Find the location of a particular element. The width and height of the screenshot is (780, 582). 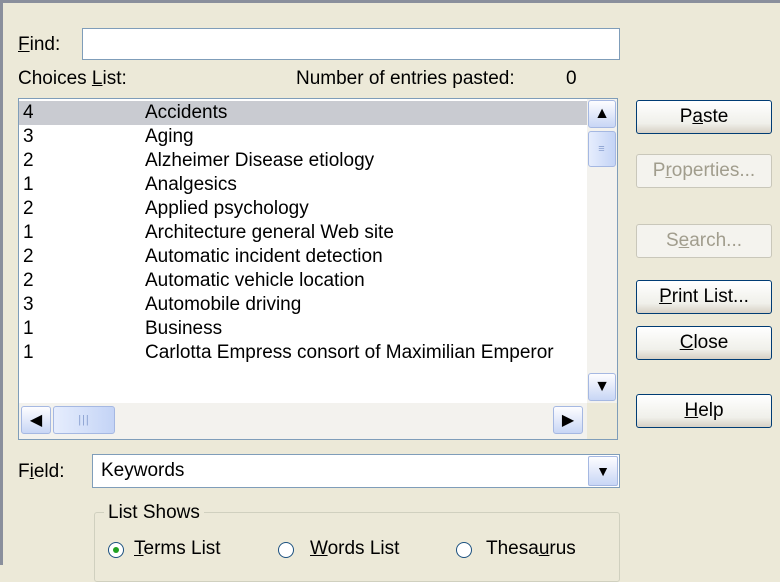

chevron-down-icon: ▼ is located at coordinates (603, 471).